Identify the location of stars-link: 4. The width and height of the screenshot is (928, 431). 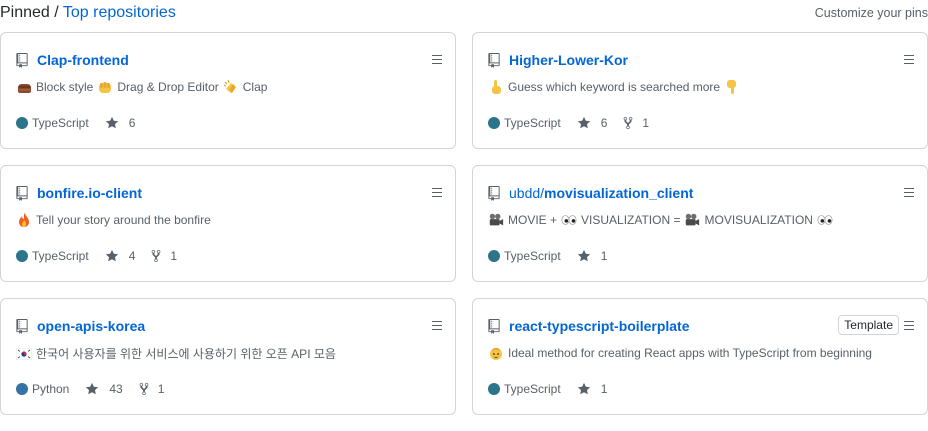
(120, 256).